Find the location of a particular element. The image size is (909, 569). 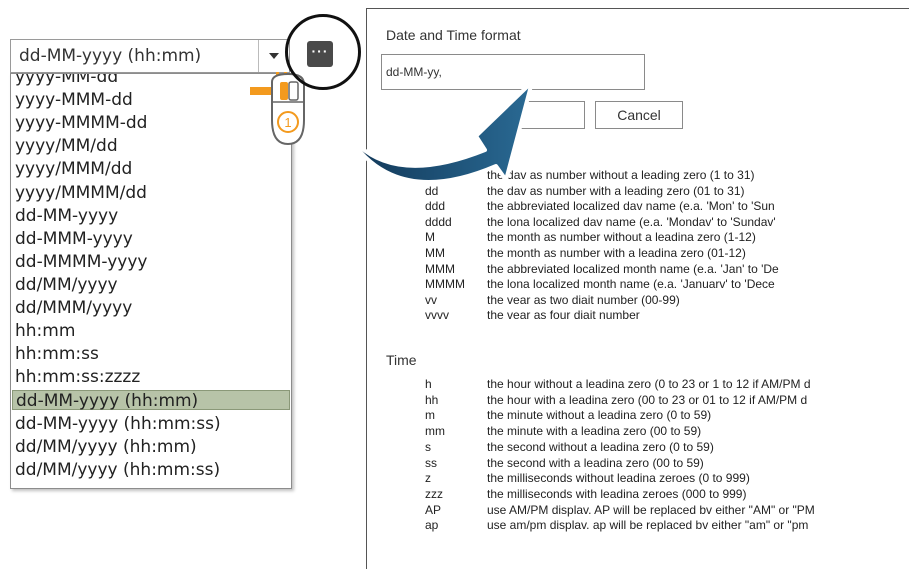

format-code: MM is located at coordinates (435, 253).